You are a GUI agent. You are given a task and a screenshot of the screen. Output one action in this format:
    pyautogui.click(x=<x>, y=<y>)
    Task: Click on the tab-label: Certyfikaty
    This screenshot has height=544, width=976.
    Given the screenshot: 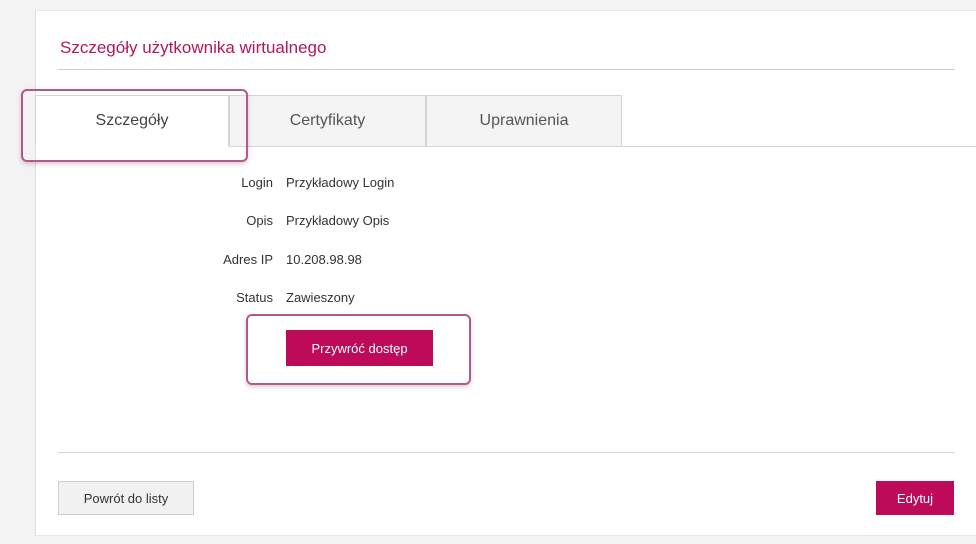 What is the action you would take?
    pyautogui.click(x=327, y=120)
    